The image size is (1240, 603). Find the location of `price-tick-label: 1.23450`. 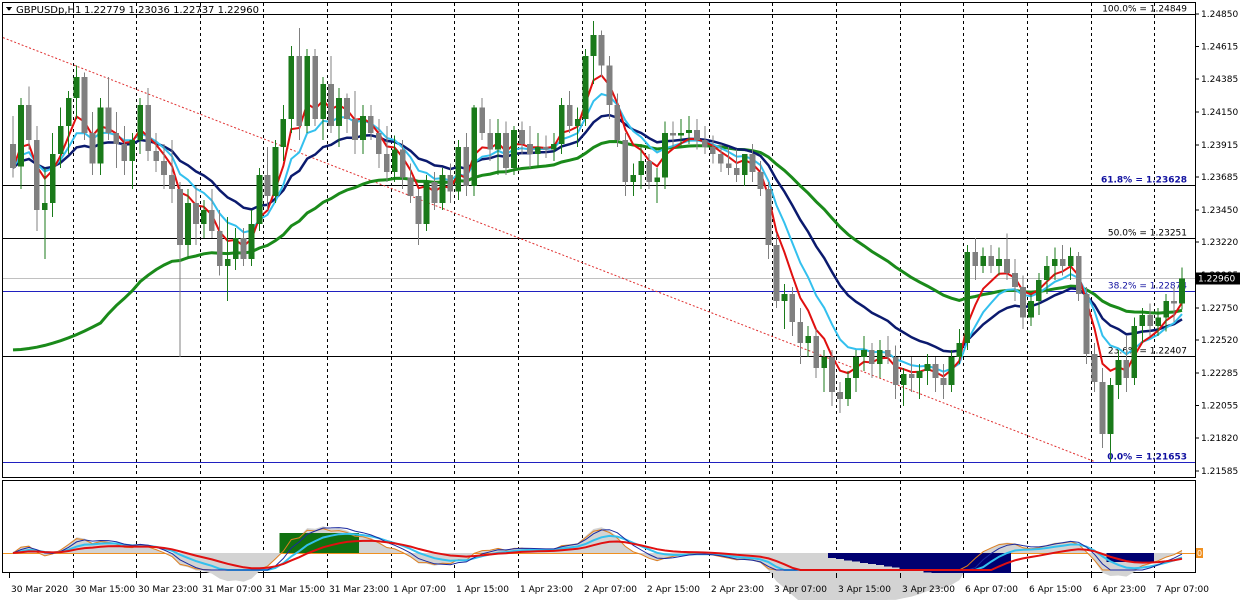

price-tick-label: 1.23450 is located at coordinates (1219, 211).